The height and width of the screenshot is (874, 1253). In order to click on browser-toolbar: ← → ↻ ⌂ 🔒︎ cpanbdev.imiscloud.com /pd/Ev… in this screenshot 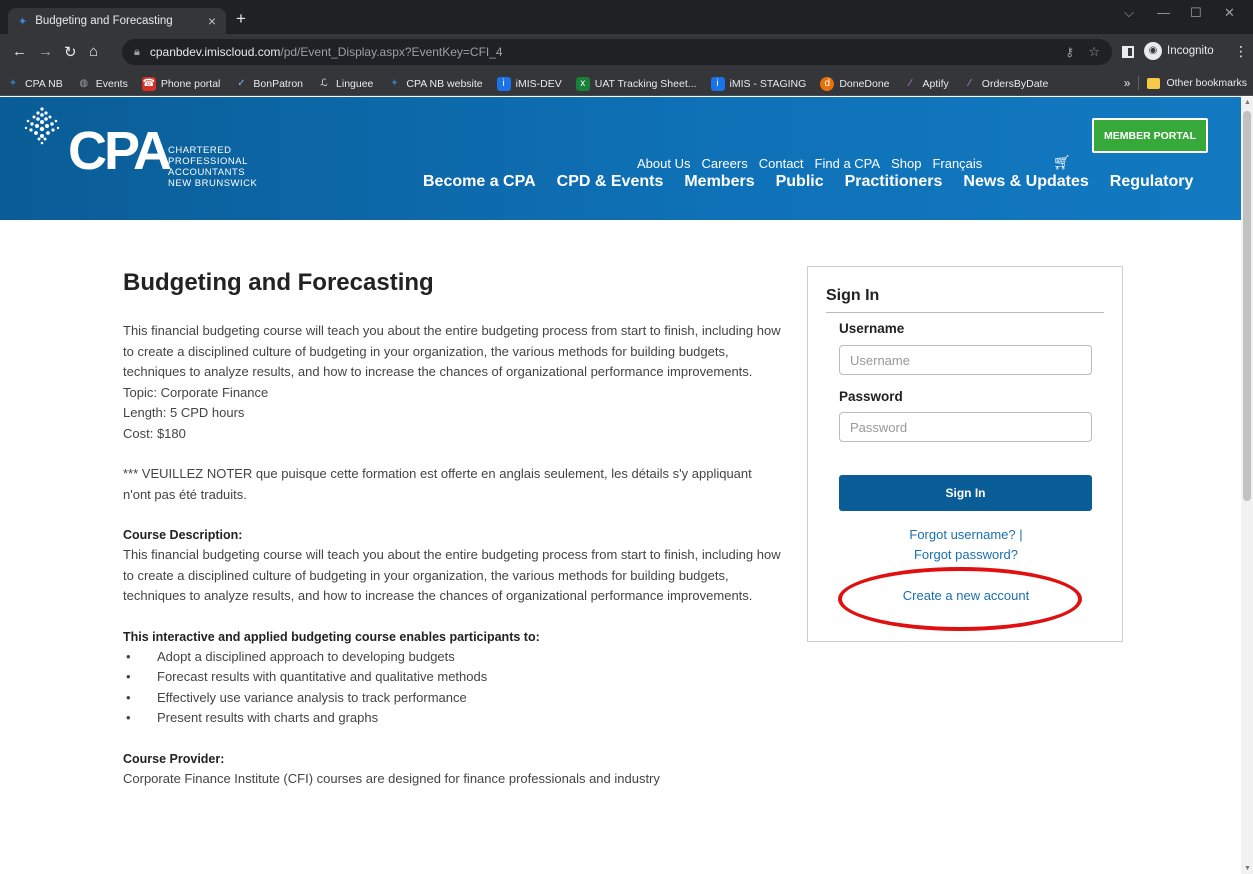, I will do `click(626, 53)`.